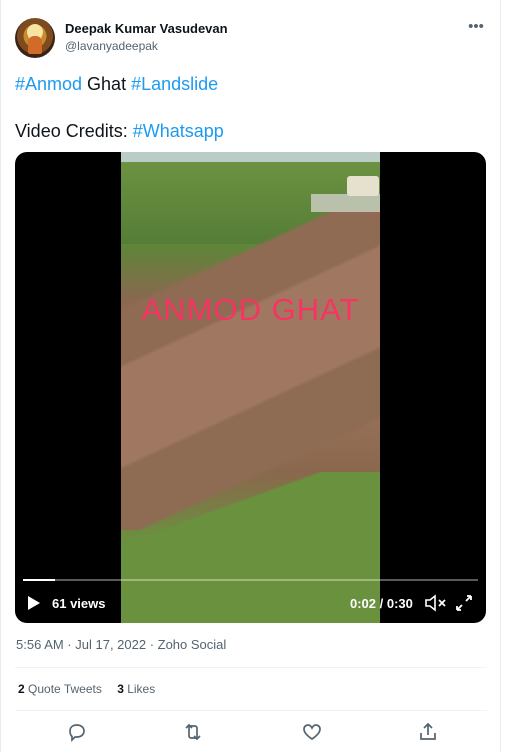  What do you see at coordinates (436, 603) in the screenshot?
I see `mute-icon` at bounding box center [436, 603].